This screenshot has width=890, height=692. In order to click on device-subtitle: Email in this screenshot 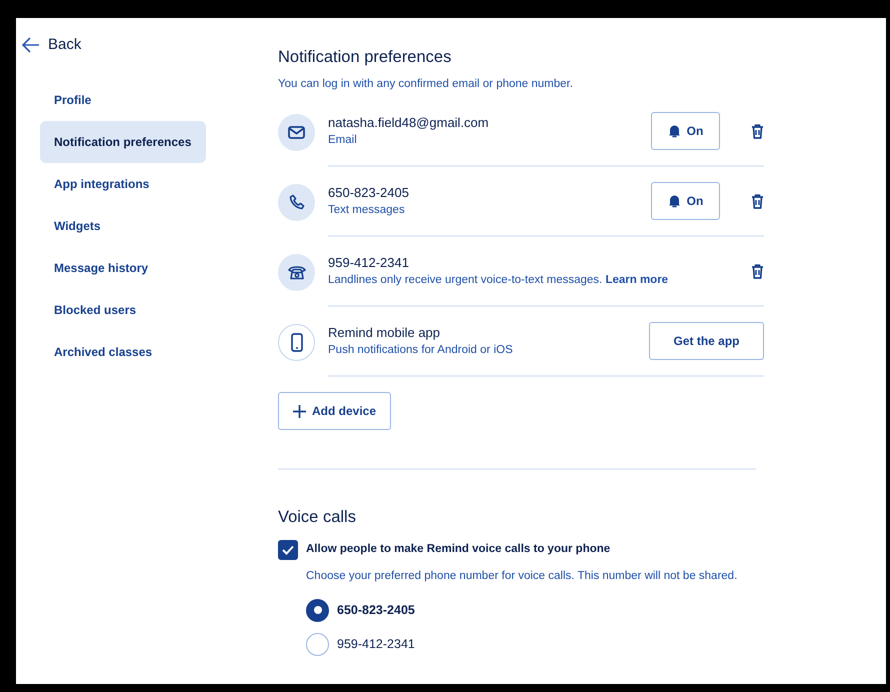, I will do `click(343, 140)`.